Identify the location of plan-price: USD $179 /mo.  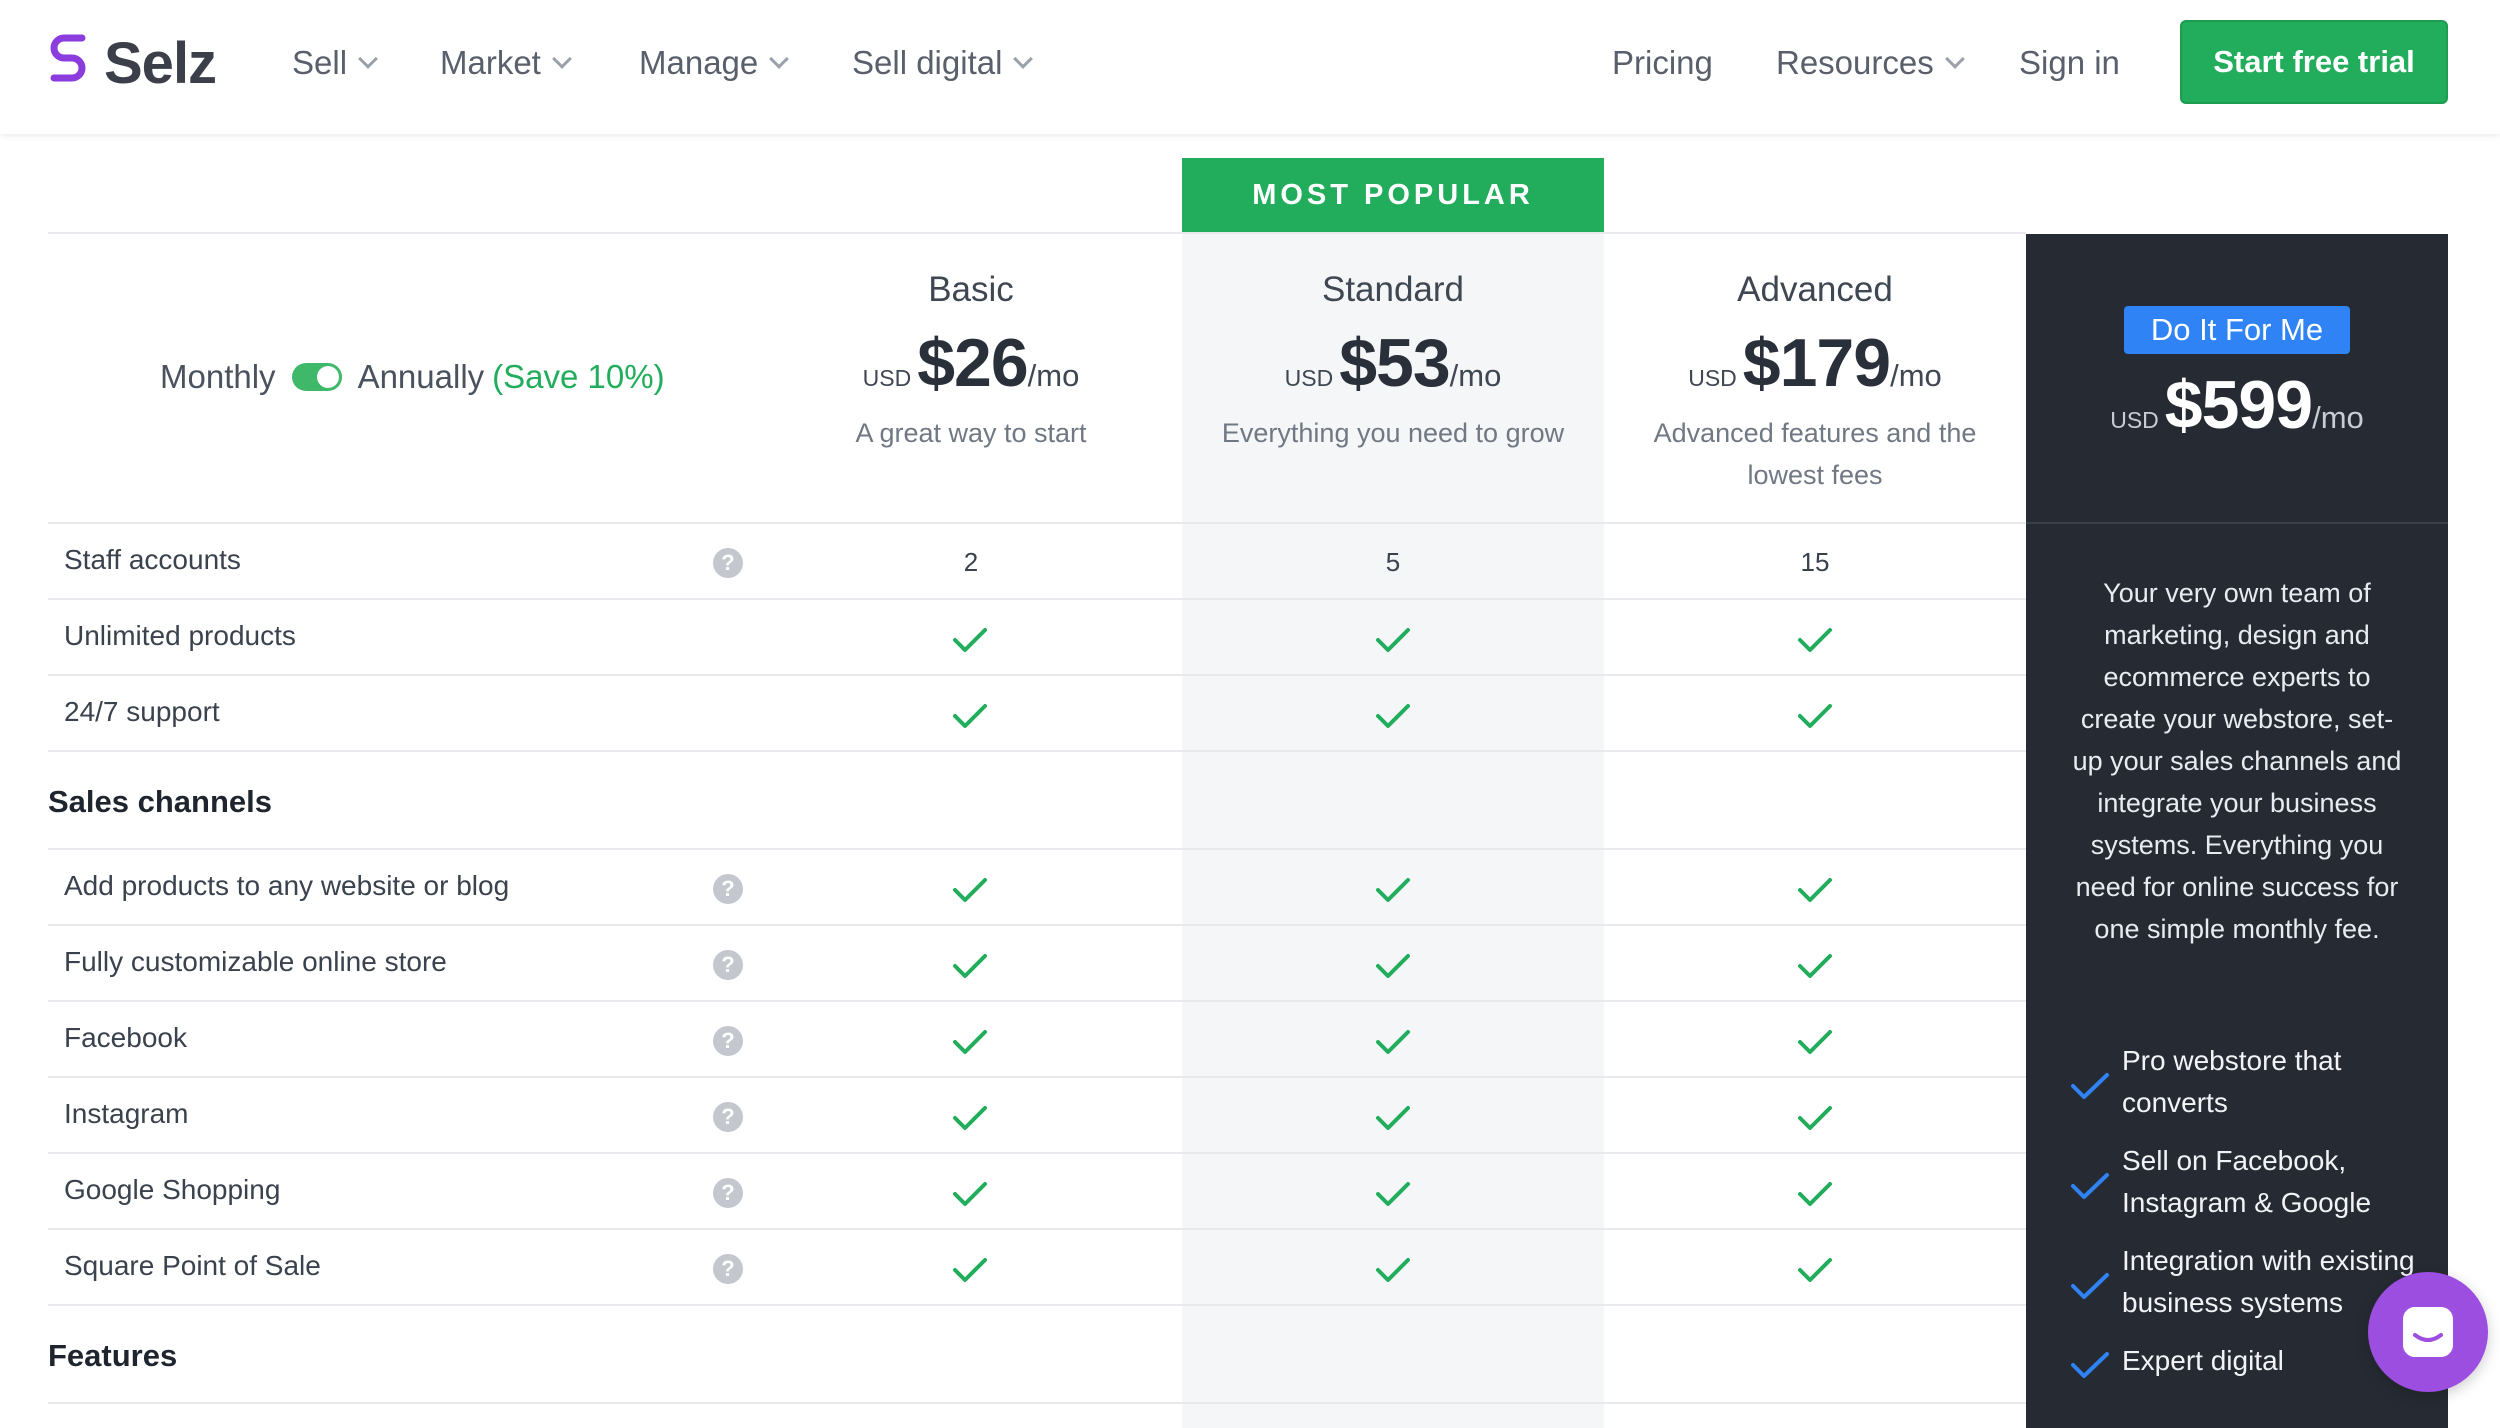
(1815, 363).